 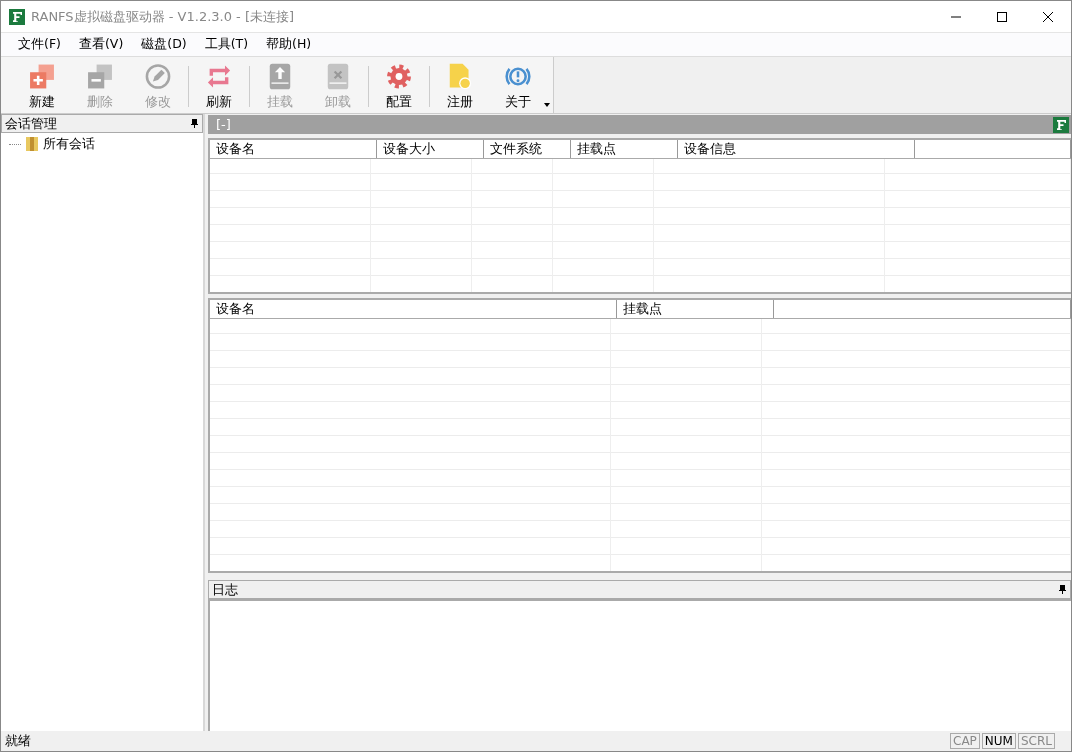 What do you see at coordinates (460, 86) in the screenshot?
I see `toolbar-button: 注册` at bounding box center [460, 86].